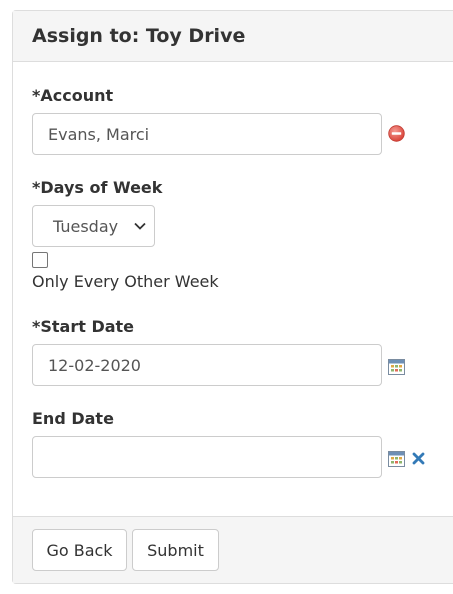  What do you see at coordinates (79, 550) in the screenshot?
I see `go-back-button: Go Back` at bounding box center [79, 550].